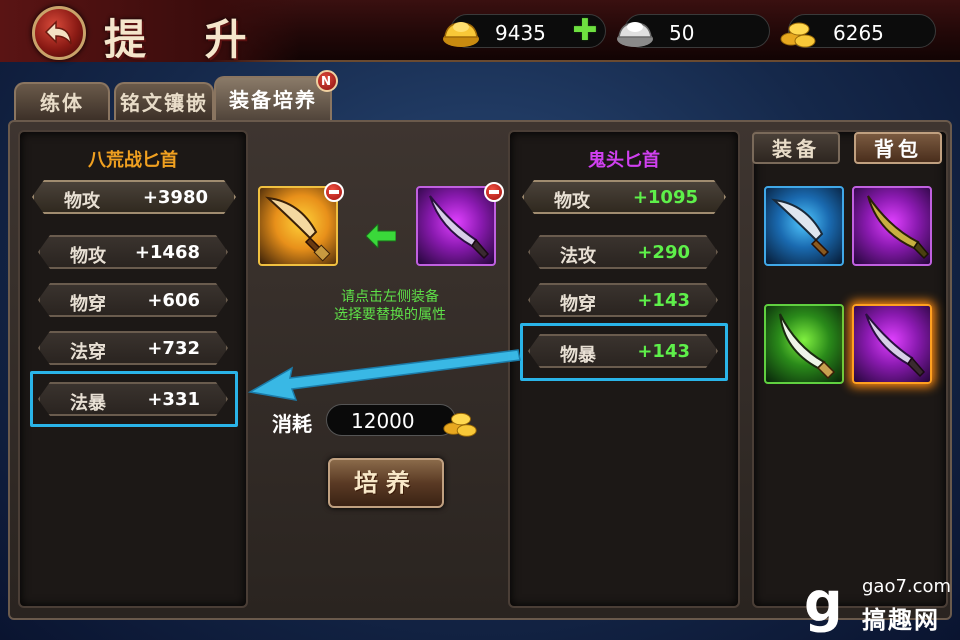 Image resolution: width=960 pixels, height=640 pixels. I want to click on cultivate-button: 培养, so click(386, 483).